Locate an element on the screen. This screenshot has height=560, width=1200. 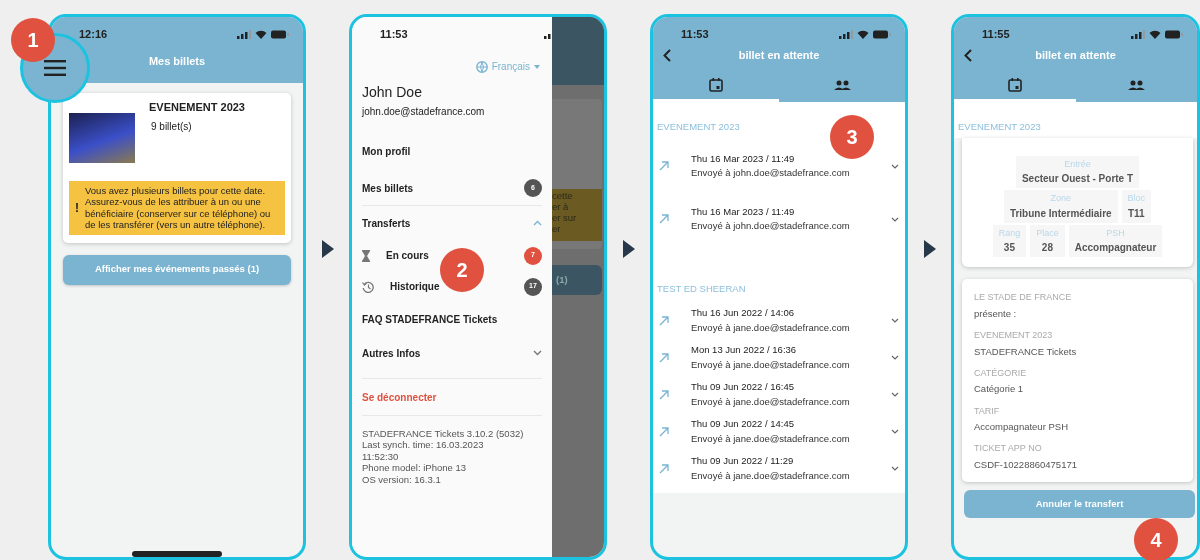
event-title: EVENEMENT 2023 is located at coordinates (197, 107).